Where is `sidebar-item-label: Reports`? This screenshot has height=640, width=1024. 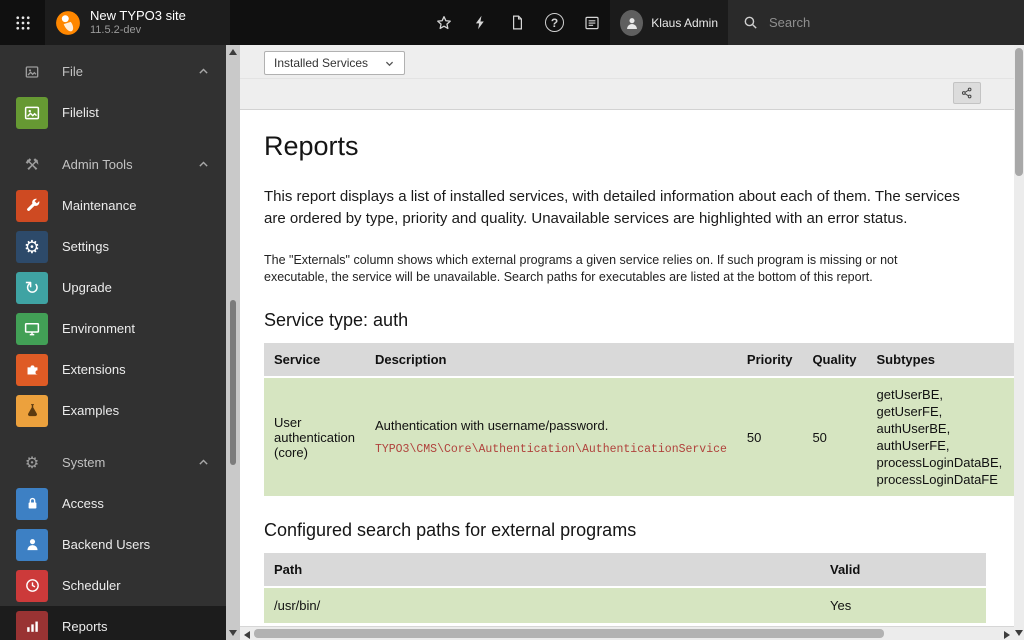
sidebar-item-label: Reports is located at coordinates (85, 626).